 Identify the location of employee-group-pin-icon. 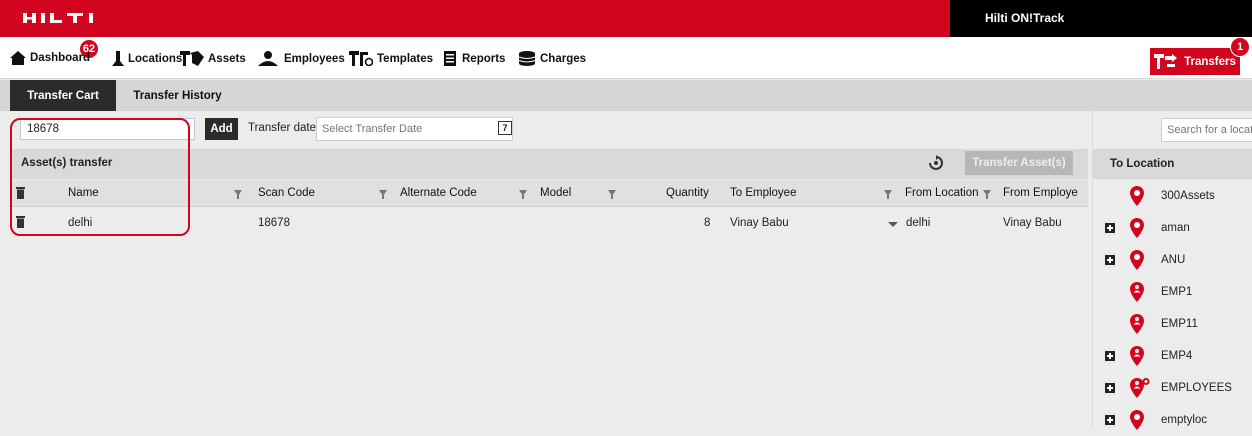
(1140, 388).